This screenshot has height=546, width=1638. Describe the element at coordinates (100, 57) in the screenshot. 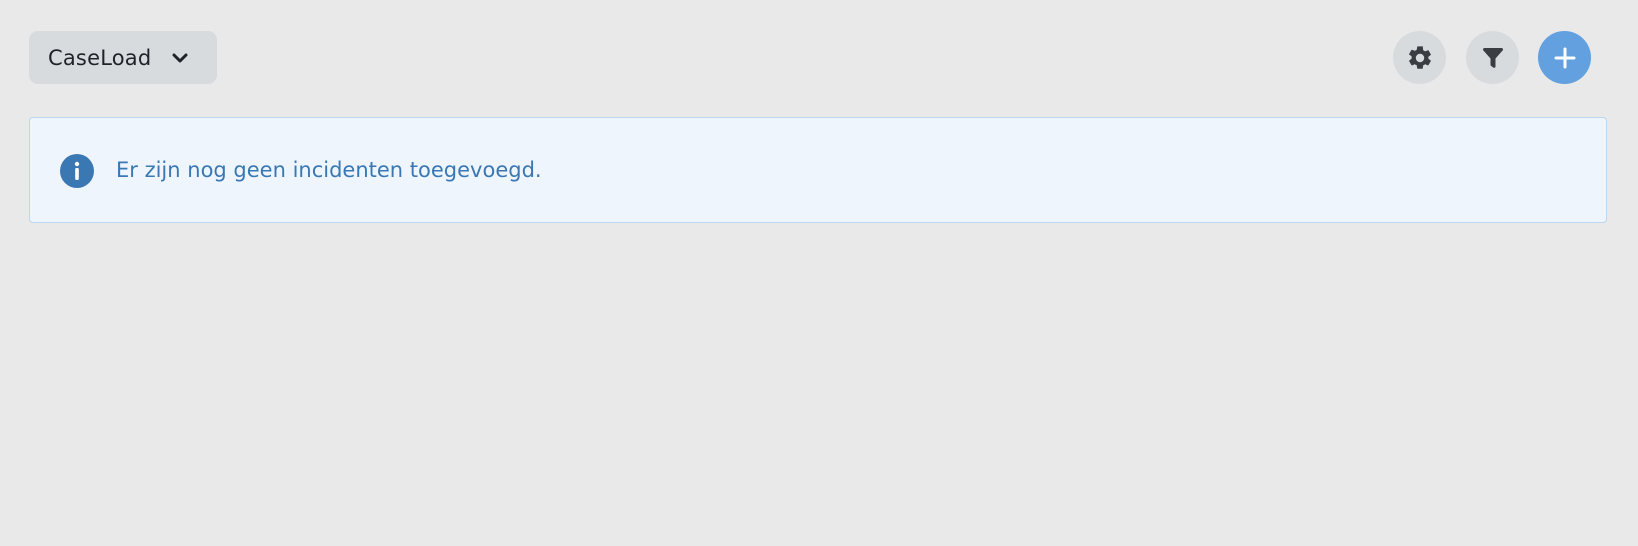

I see `dropdown-label: CaseLoad` at that location.